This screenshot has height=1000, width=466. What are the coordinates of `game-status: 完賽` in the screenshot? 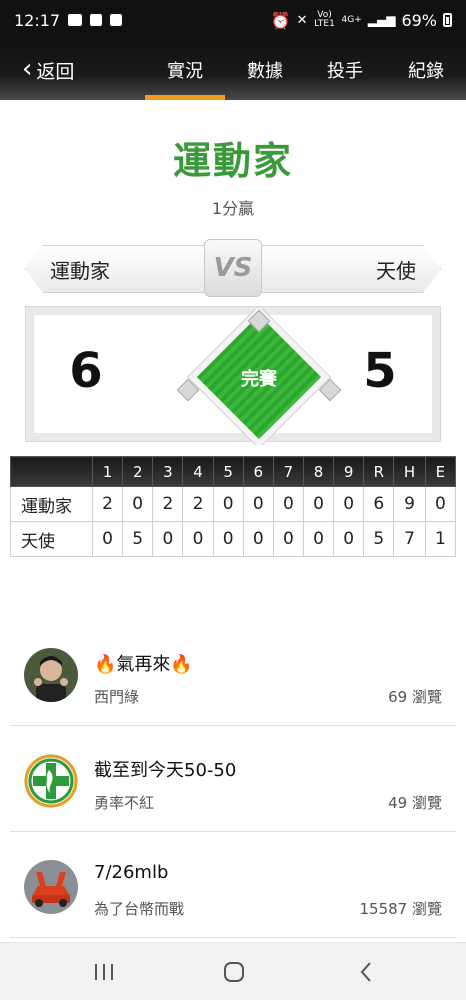 It's located at (259, 379).